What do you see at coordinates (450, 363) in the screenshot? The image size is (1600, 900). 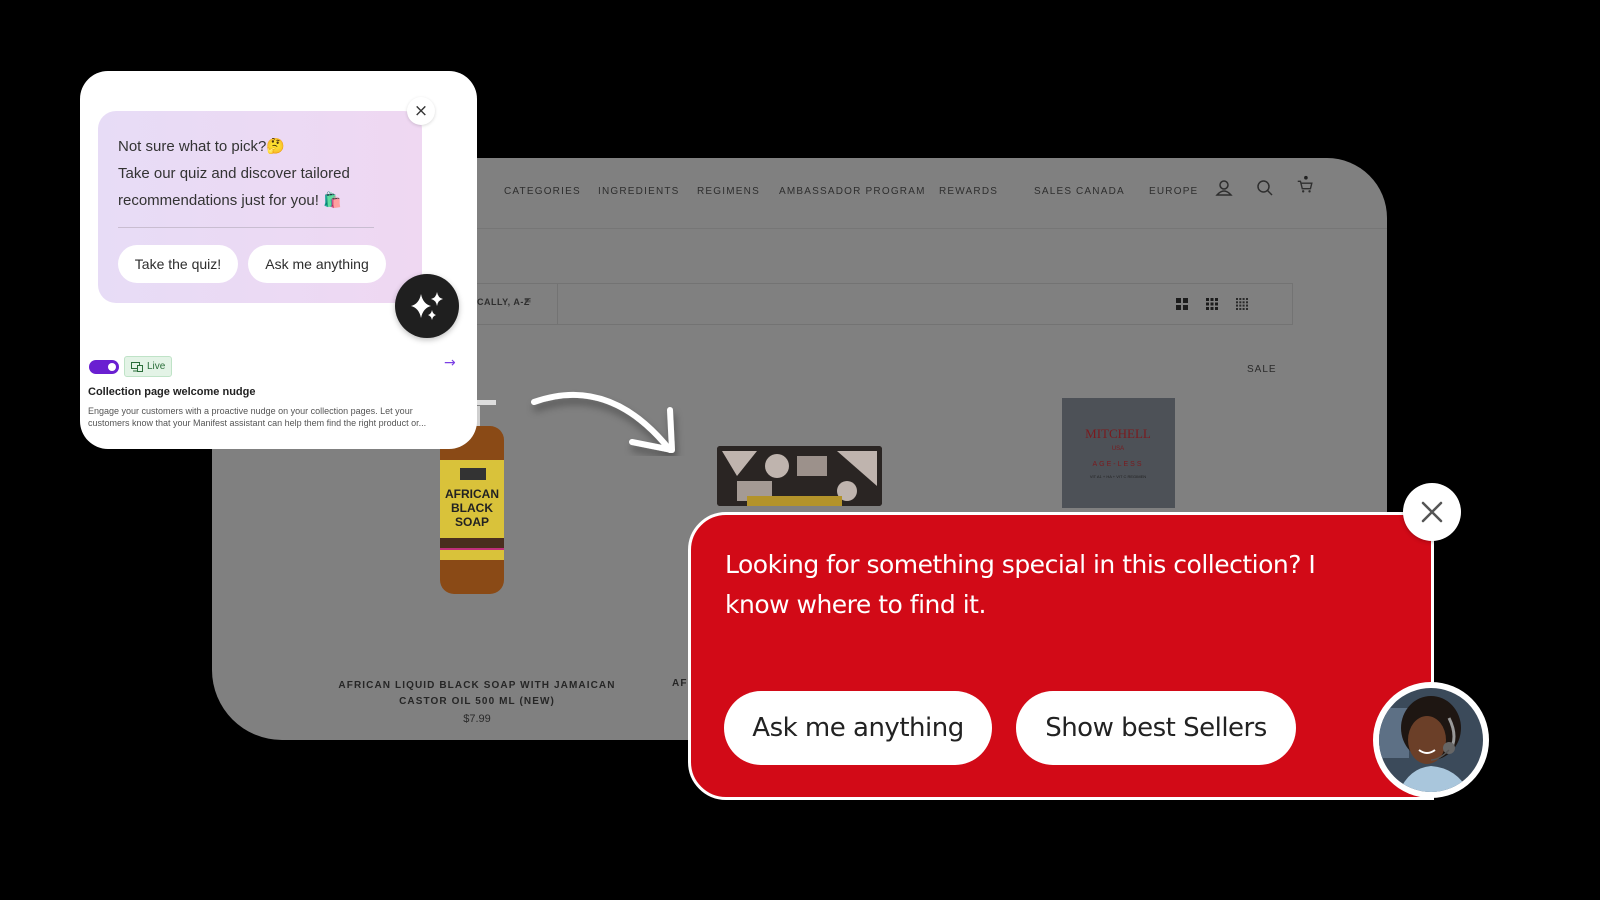 I see `arrow-right-icon: →` at bounding box center [450, 363].